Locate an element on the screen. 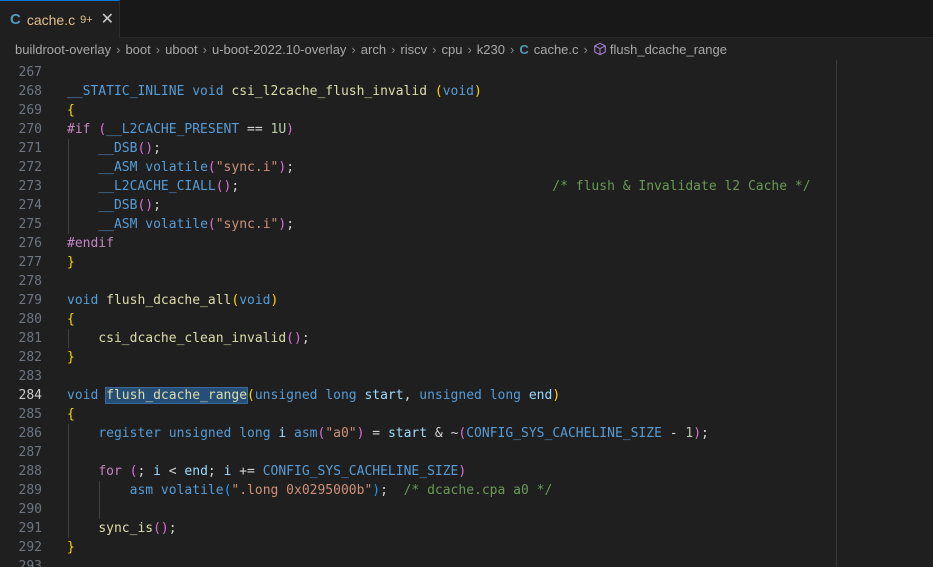 The width and height of the screenshot is (933, 567). code-line: 287 is located at coordinates (466, 452).